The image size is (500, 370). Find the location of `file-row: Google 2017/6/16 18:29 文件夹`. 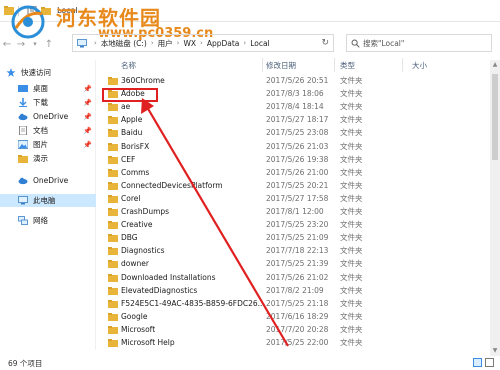

file-row: Google 2017/6/16 18:29 文件夹 is located at coordinates (296, 316).